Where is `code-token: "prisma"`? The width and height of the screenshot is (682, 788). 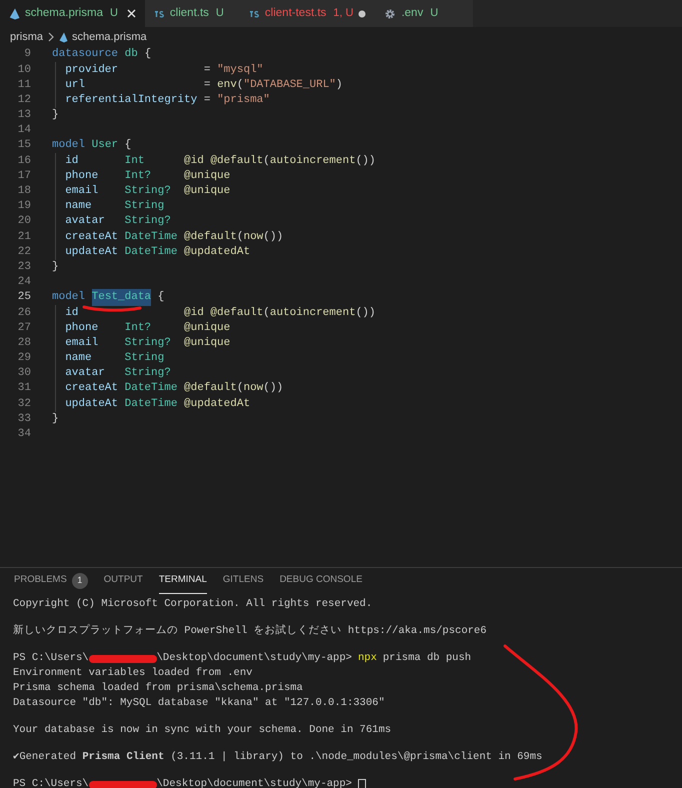 code-token: "prisma" is located at coordinates (243, 100).